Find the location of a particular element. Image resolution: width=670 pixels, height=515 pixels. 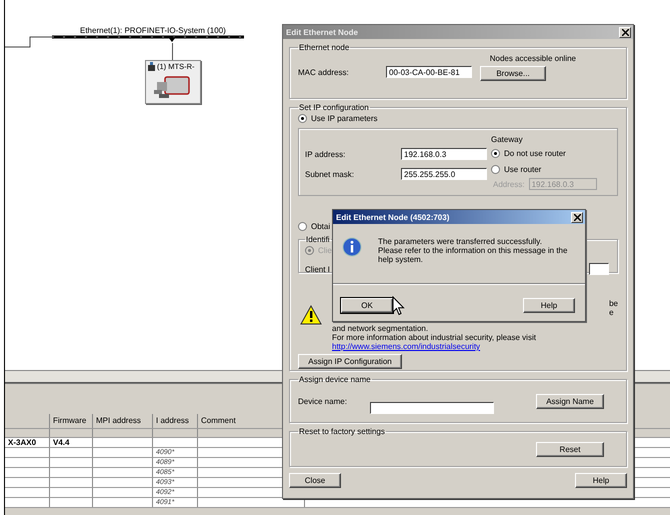

radio-label: Do not use router is located at coordinates (535, 153).